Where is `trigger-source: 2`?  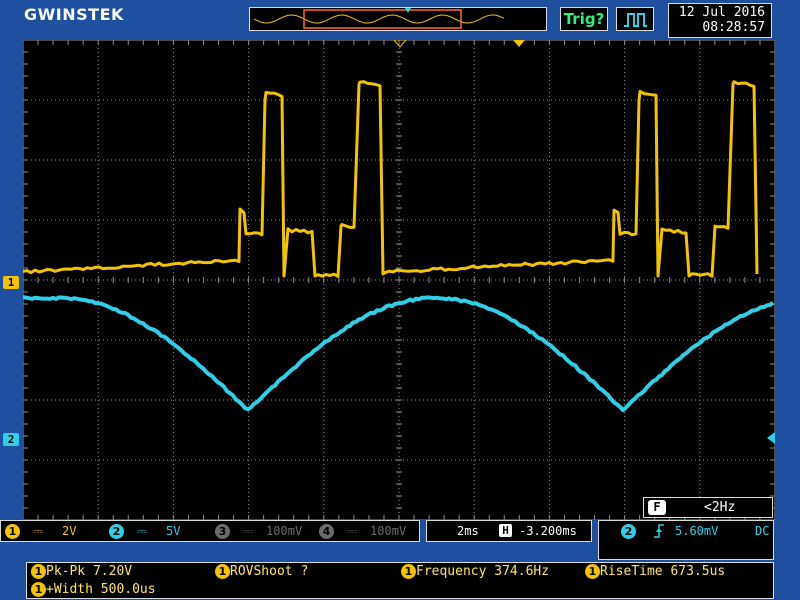
trigger-source: 2 is located at coordinates (628, 531).